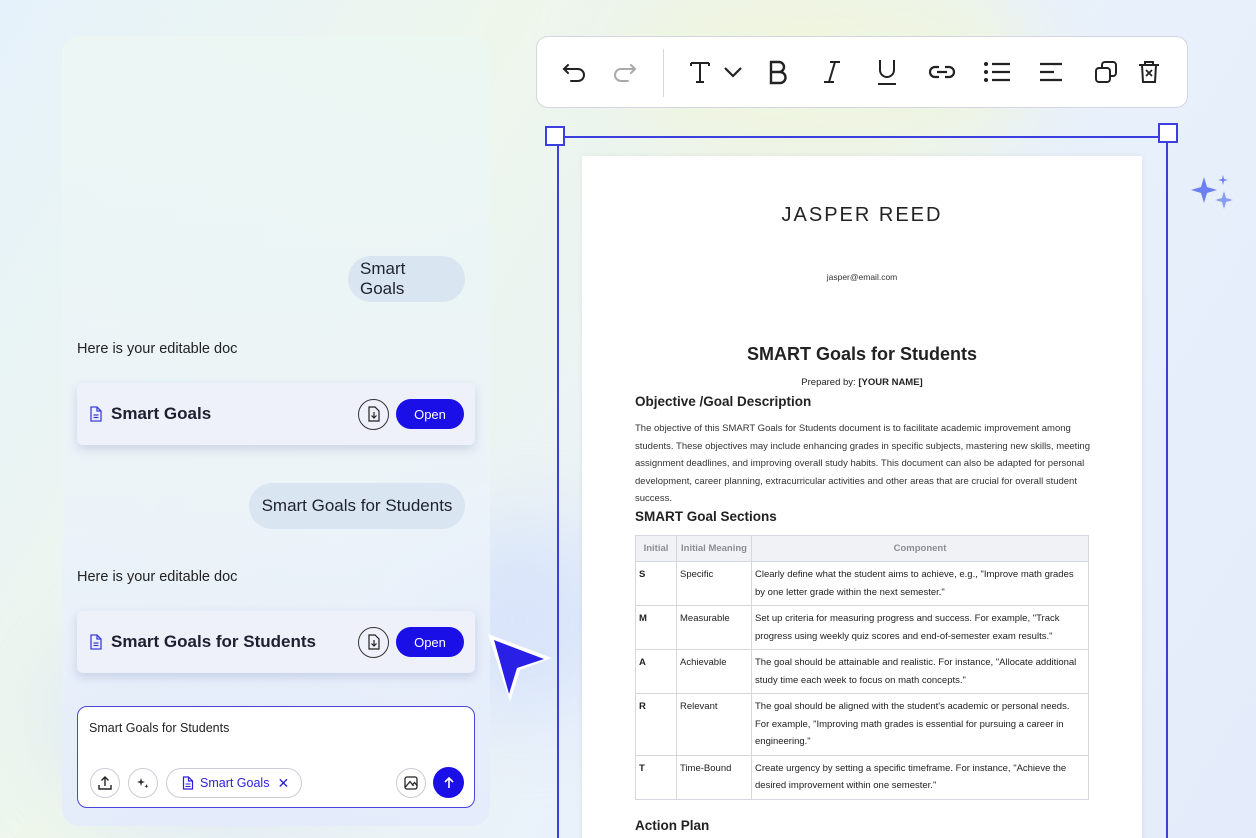 The image size is (1256, 838). What do you see at coordinates (276, 414) in the screenshot?
I see `doc-card: Smart Goals Open` at bounding box center [276, 414].